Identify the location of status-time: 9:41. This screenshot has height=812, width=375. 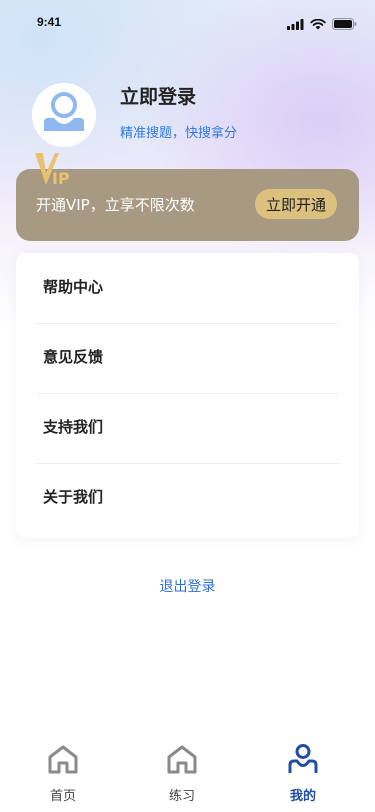
(49, 22).